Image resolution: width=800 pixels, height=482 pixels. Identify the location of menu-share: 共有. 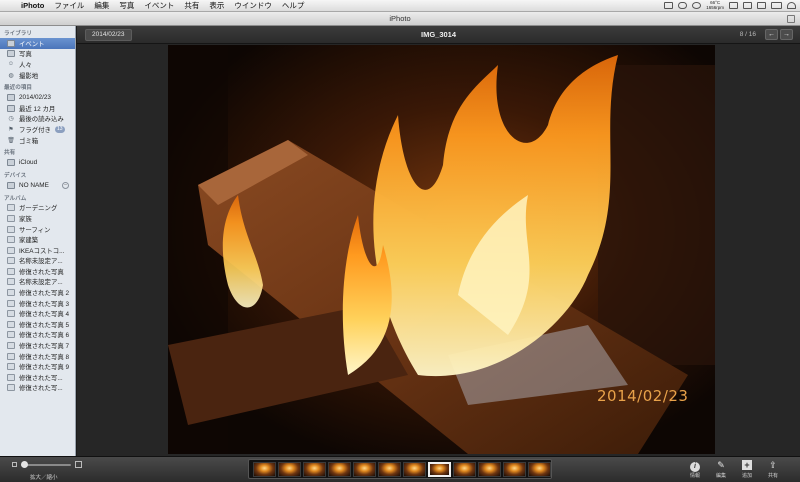
(191, 5).